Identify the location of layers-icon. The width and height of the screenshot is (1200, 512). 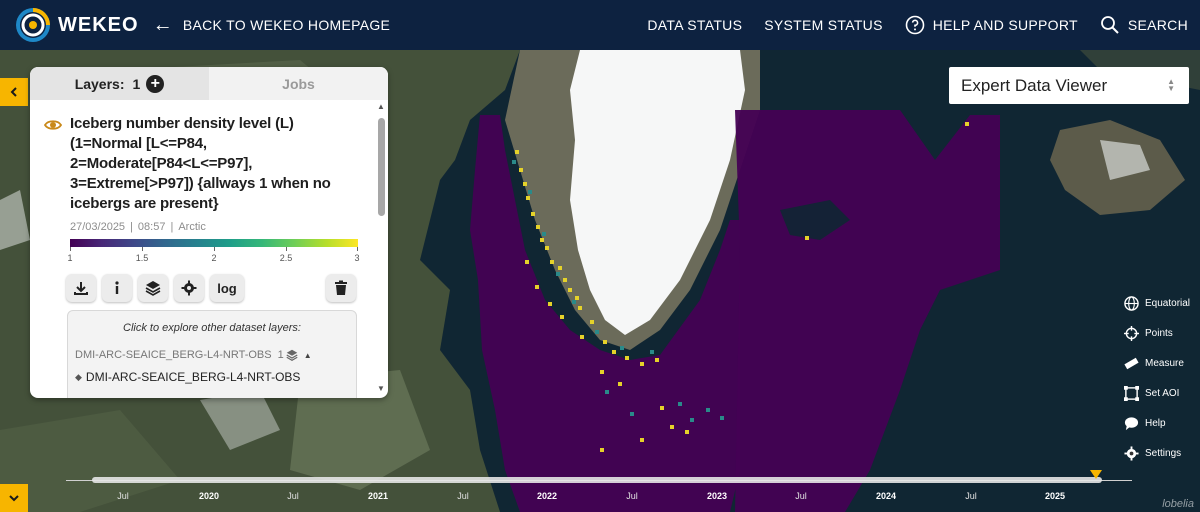
(153, 288).